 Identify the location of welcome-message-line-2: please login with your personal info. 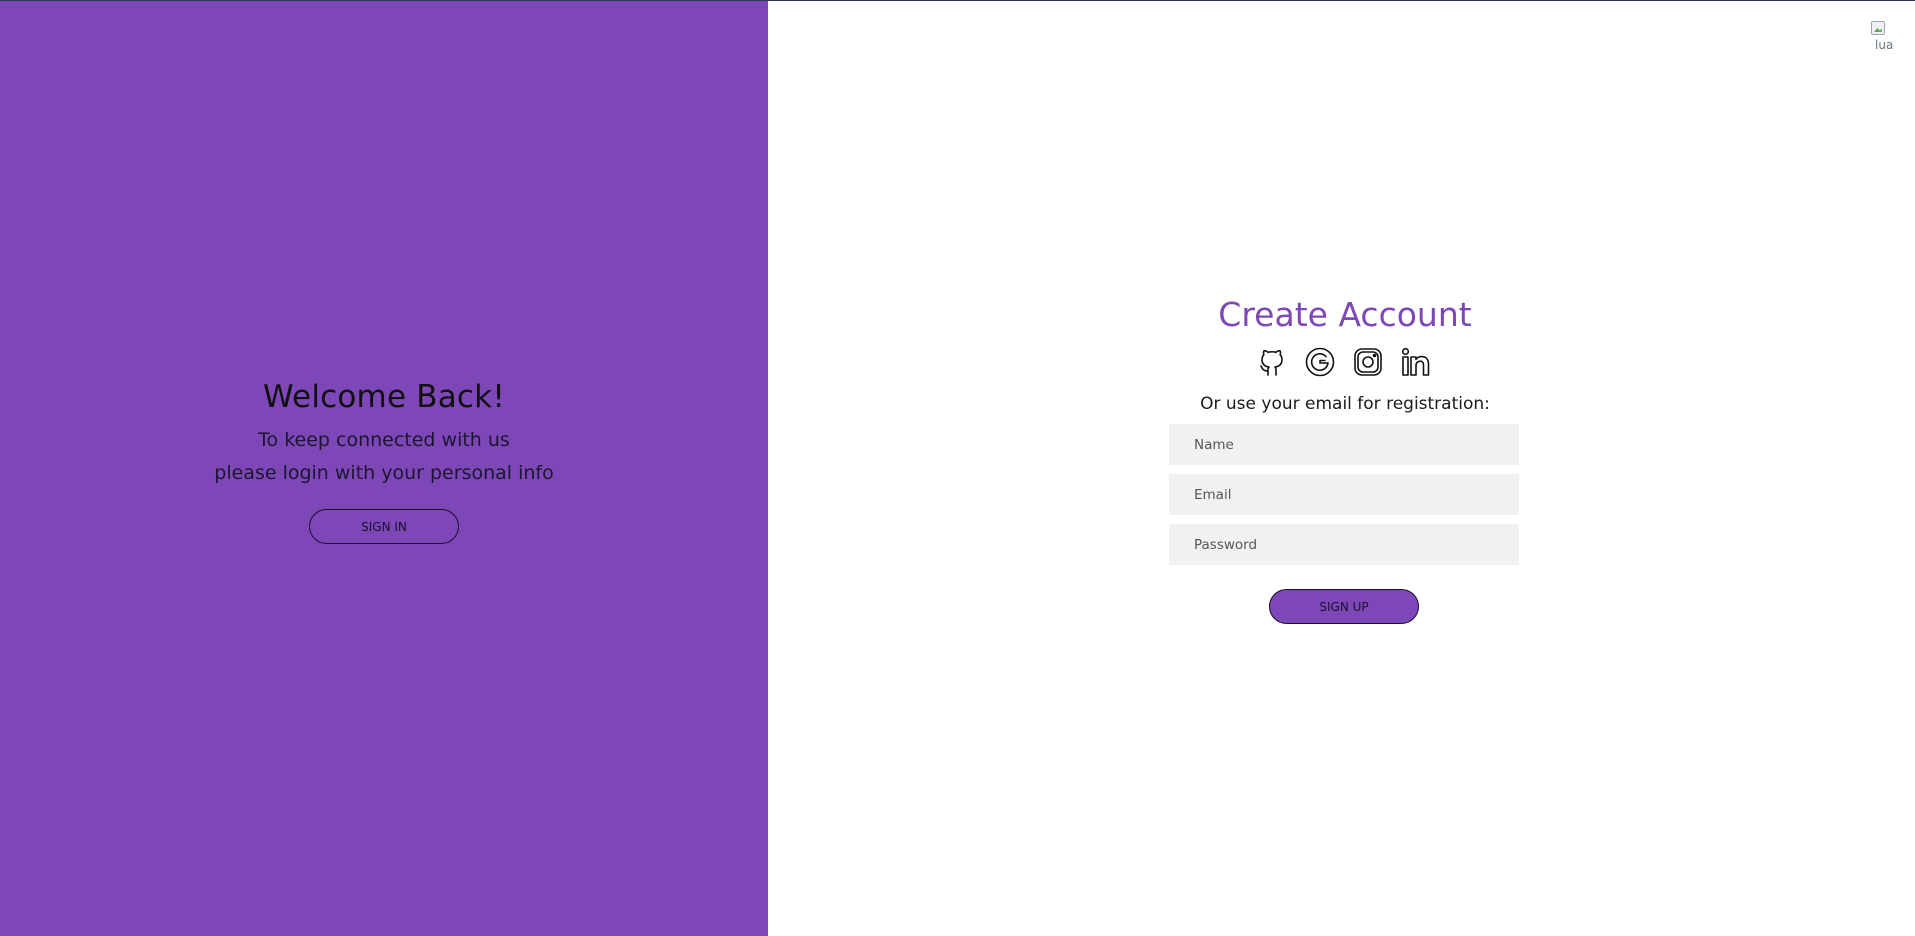
(384, 473).